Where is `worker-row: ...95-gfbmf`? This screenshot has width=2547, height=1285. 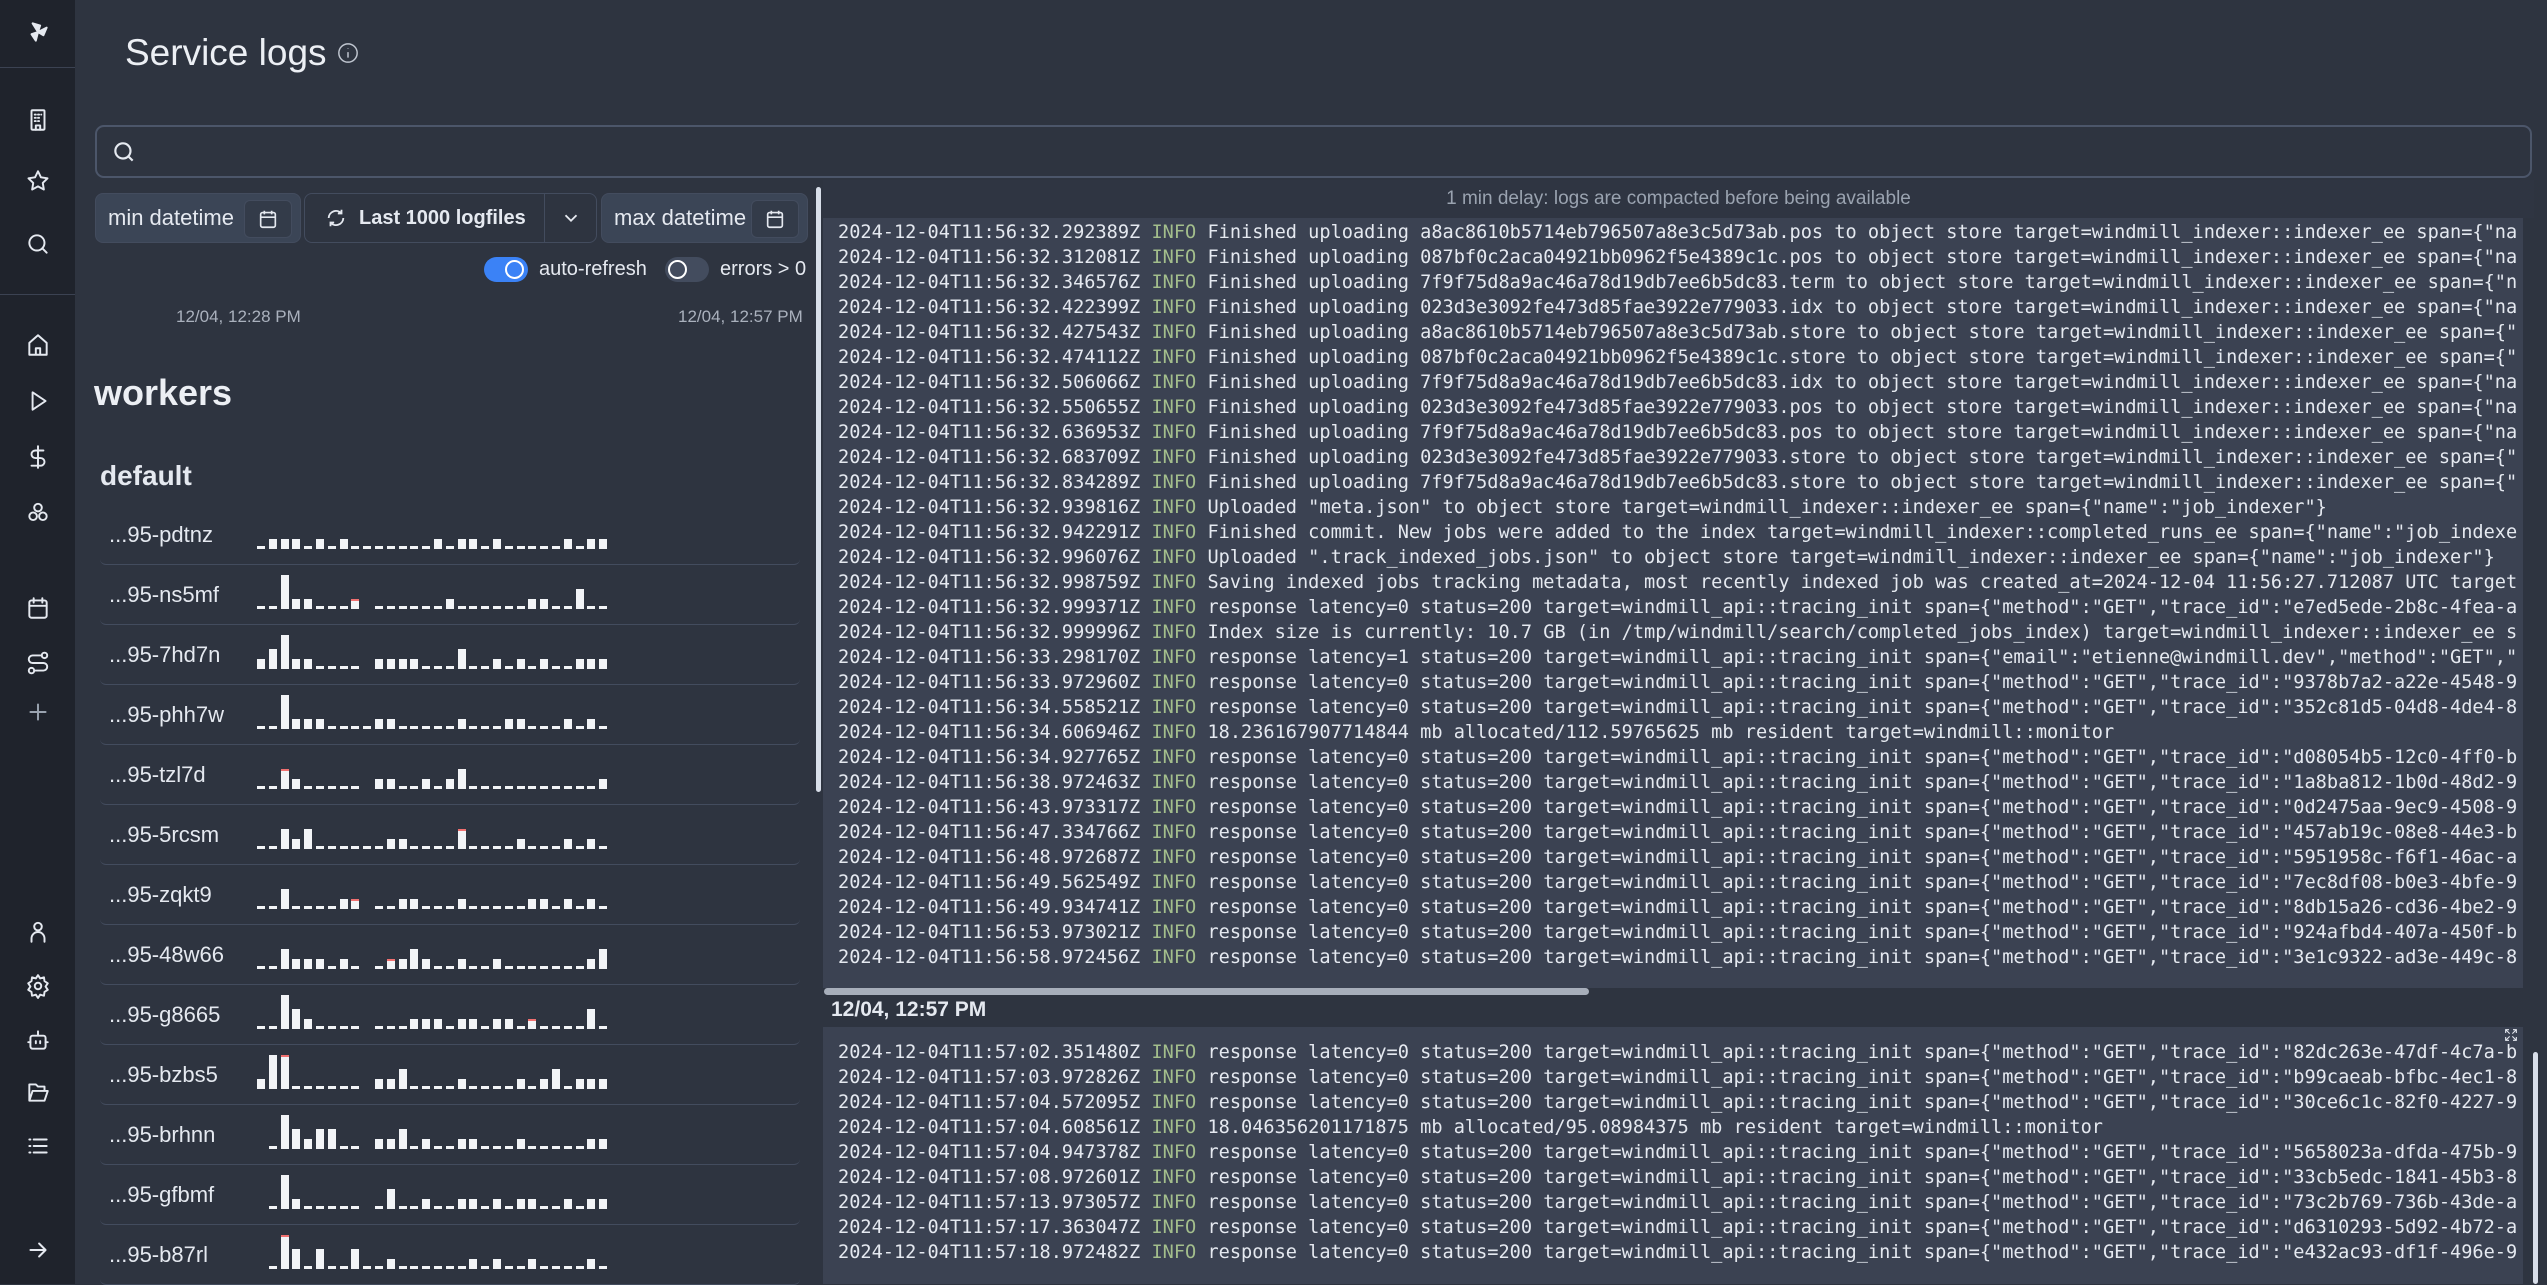
worker-row: ...95-gfbmf is located at coordinates (450, 1195).